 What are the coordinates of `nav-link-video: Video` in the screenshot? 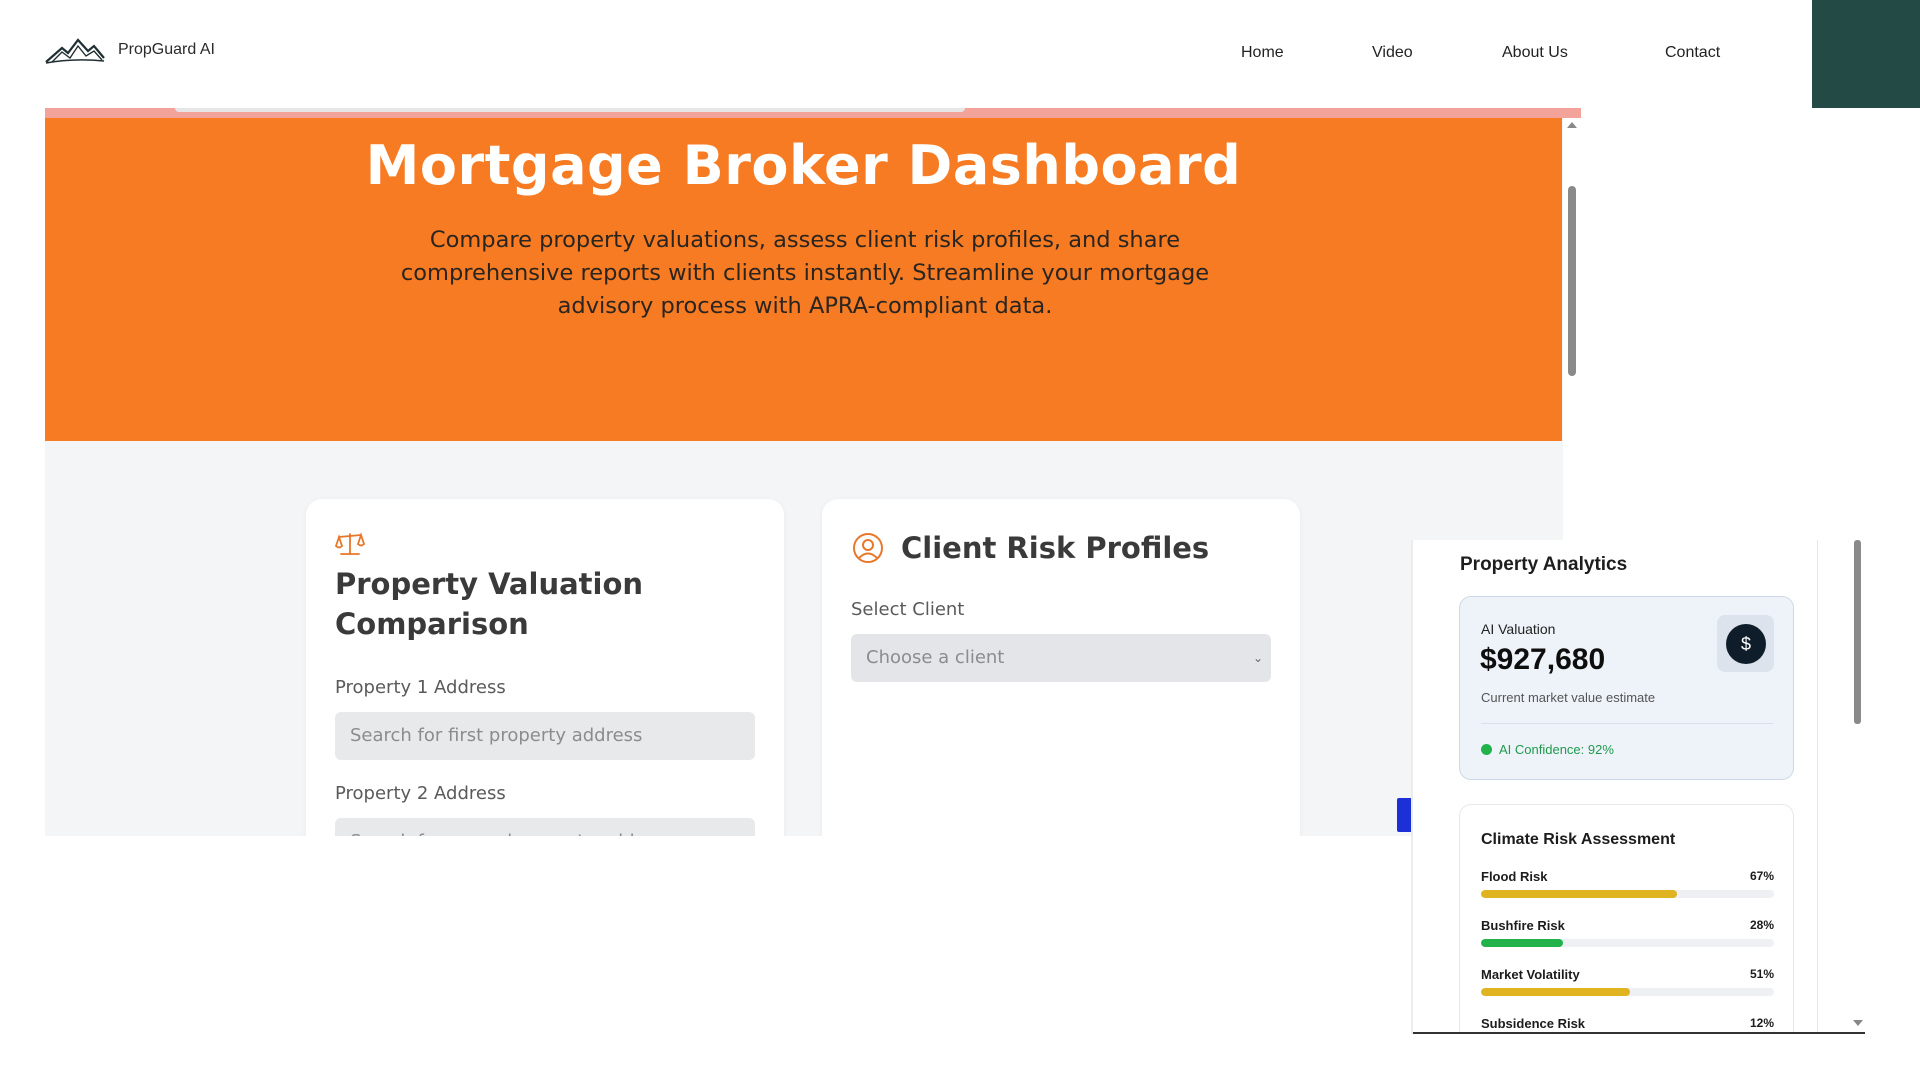 It's located at (1392, 53).